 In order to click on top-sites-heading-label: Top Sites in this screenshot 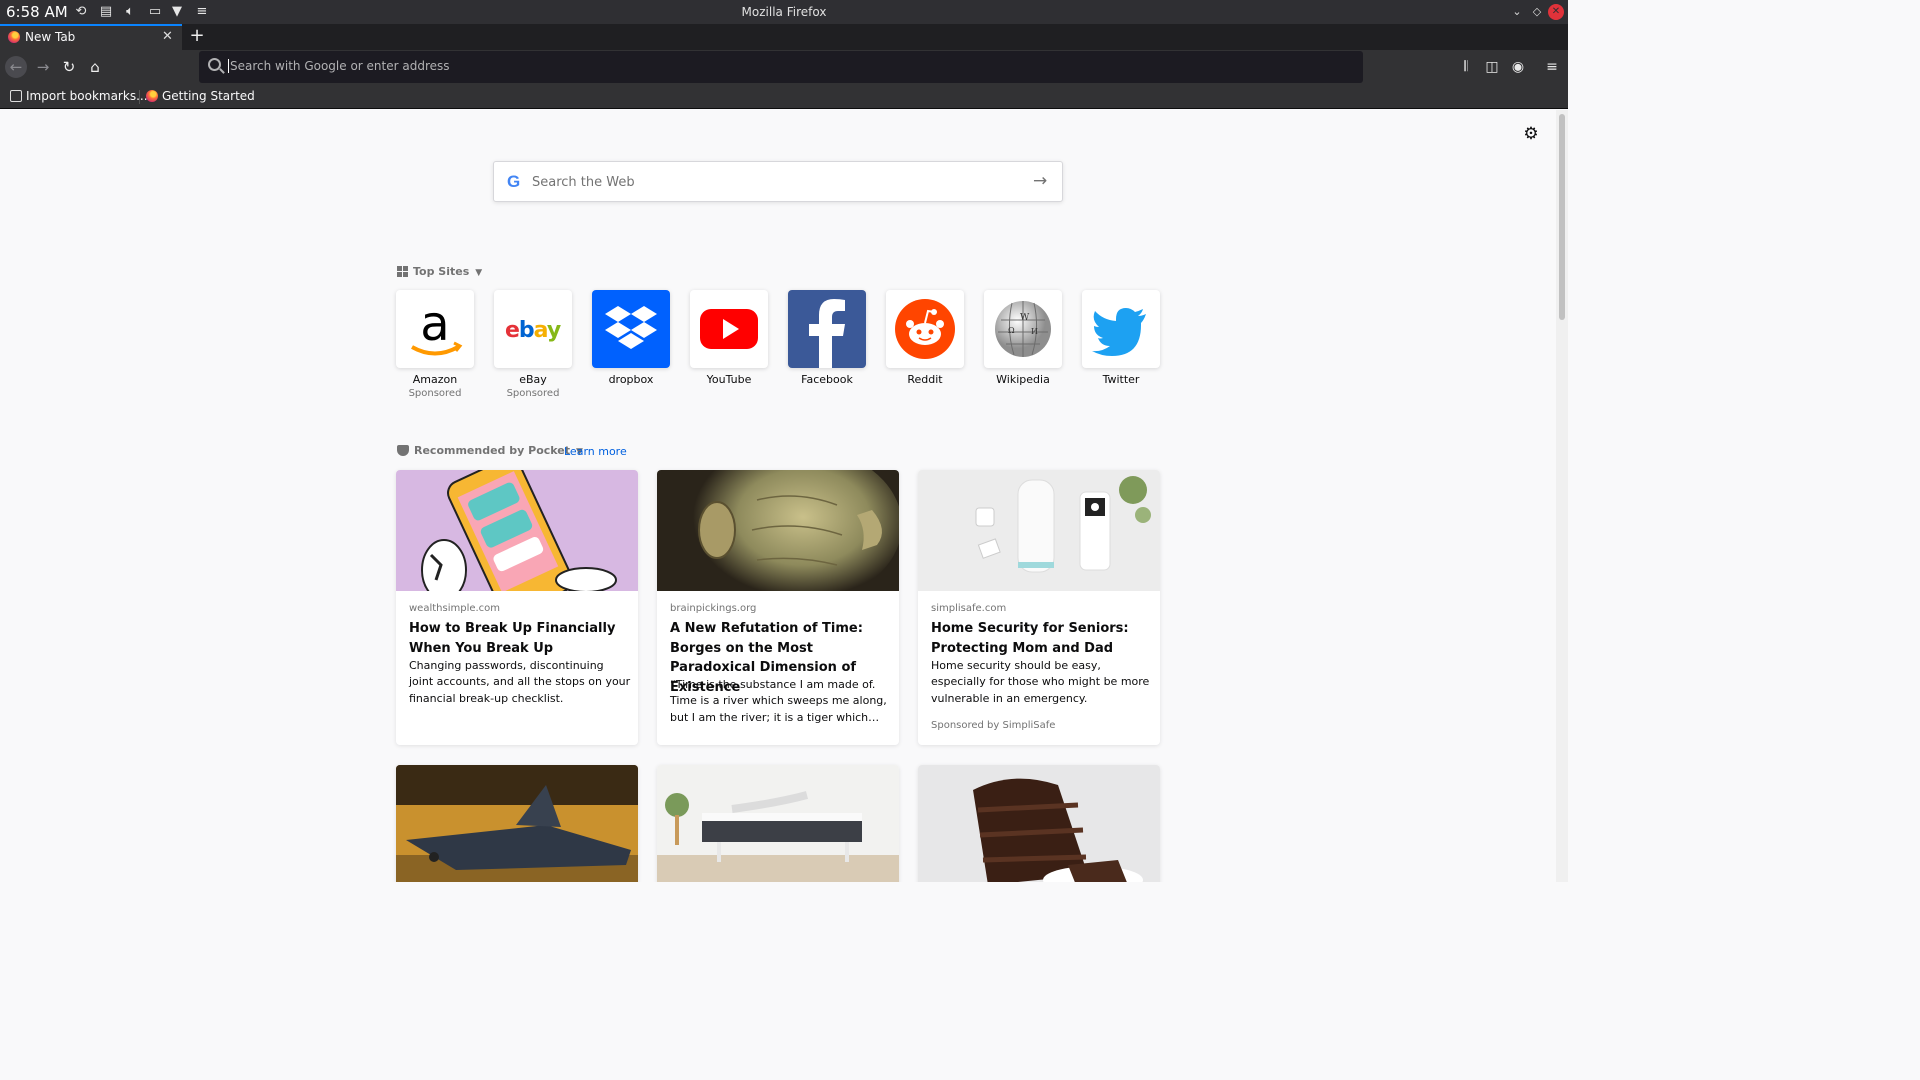, I will do `click(441, 271)`.